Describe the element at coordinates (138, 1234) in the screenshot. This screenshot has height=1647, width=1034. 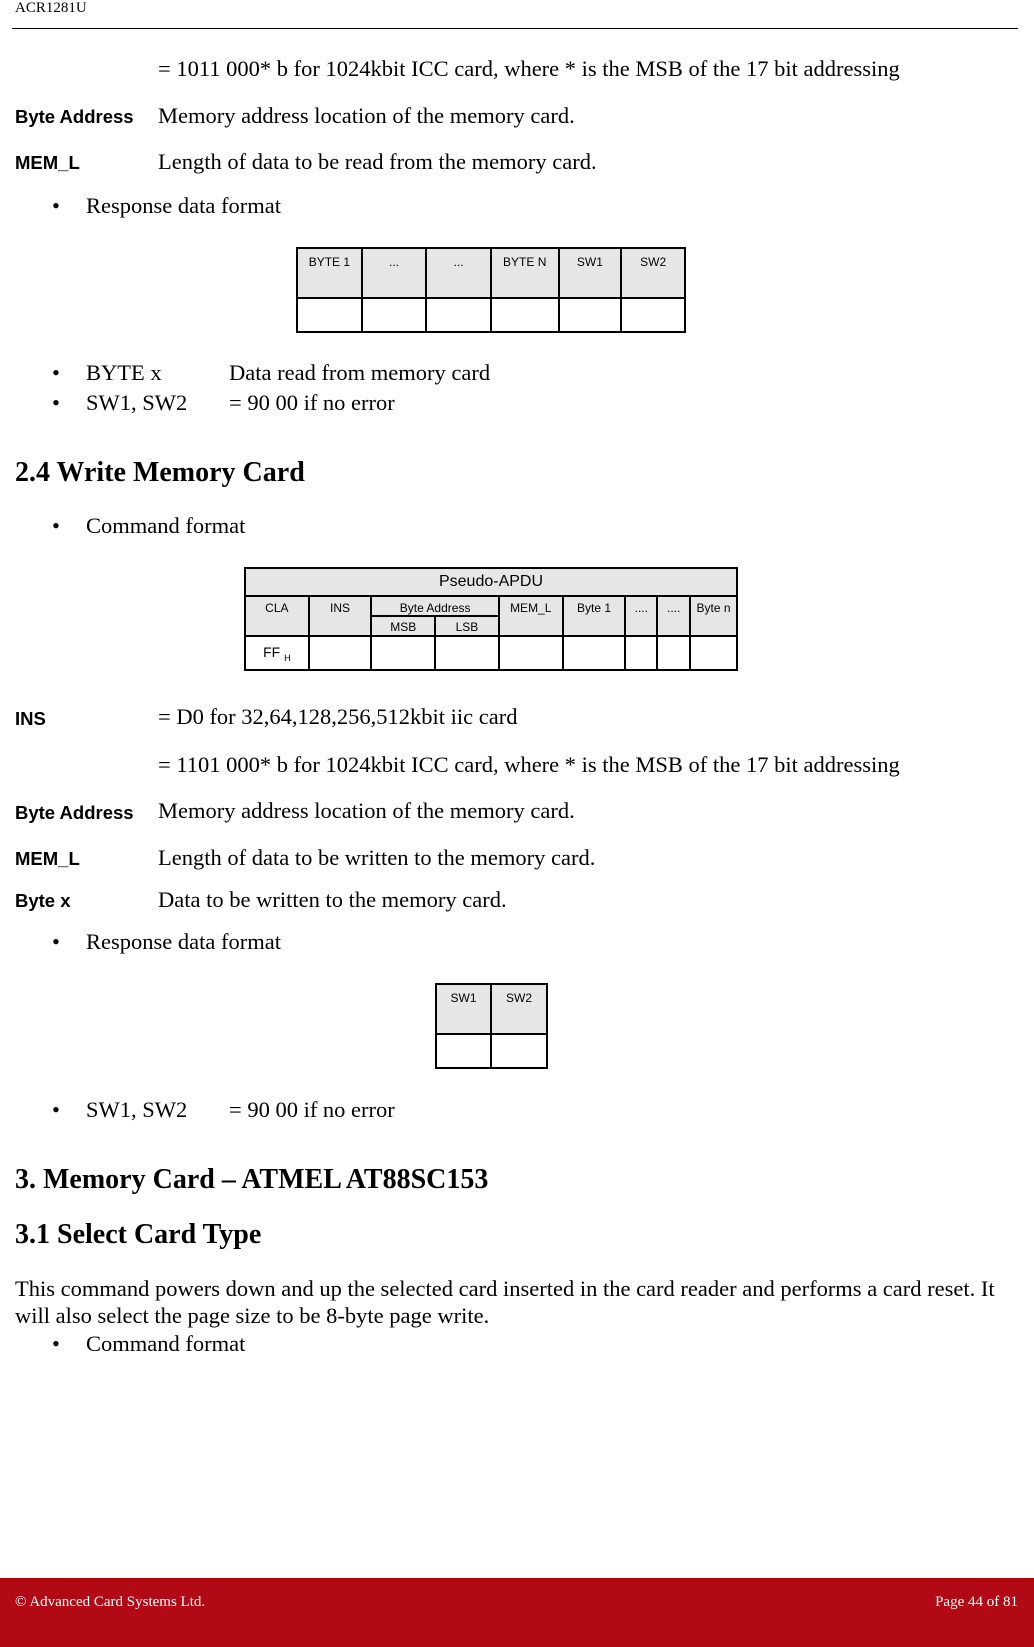
I see `subsection-heading: 3.1 Select Card Type` at that location.